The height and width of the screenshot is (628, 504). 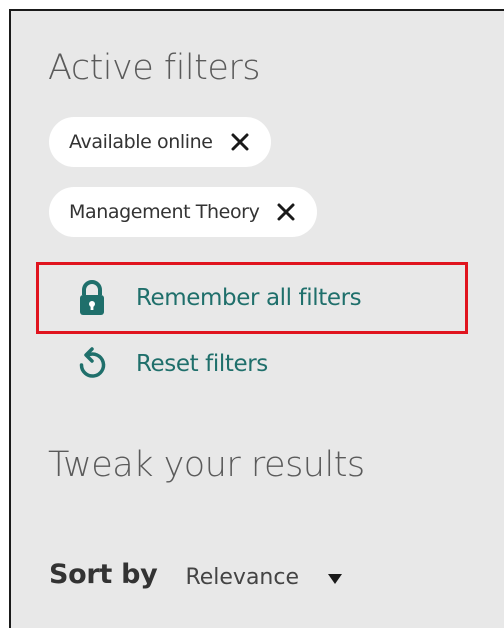 I want to click on sort-select: Relevance, so click(x=264, y=574).